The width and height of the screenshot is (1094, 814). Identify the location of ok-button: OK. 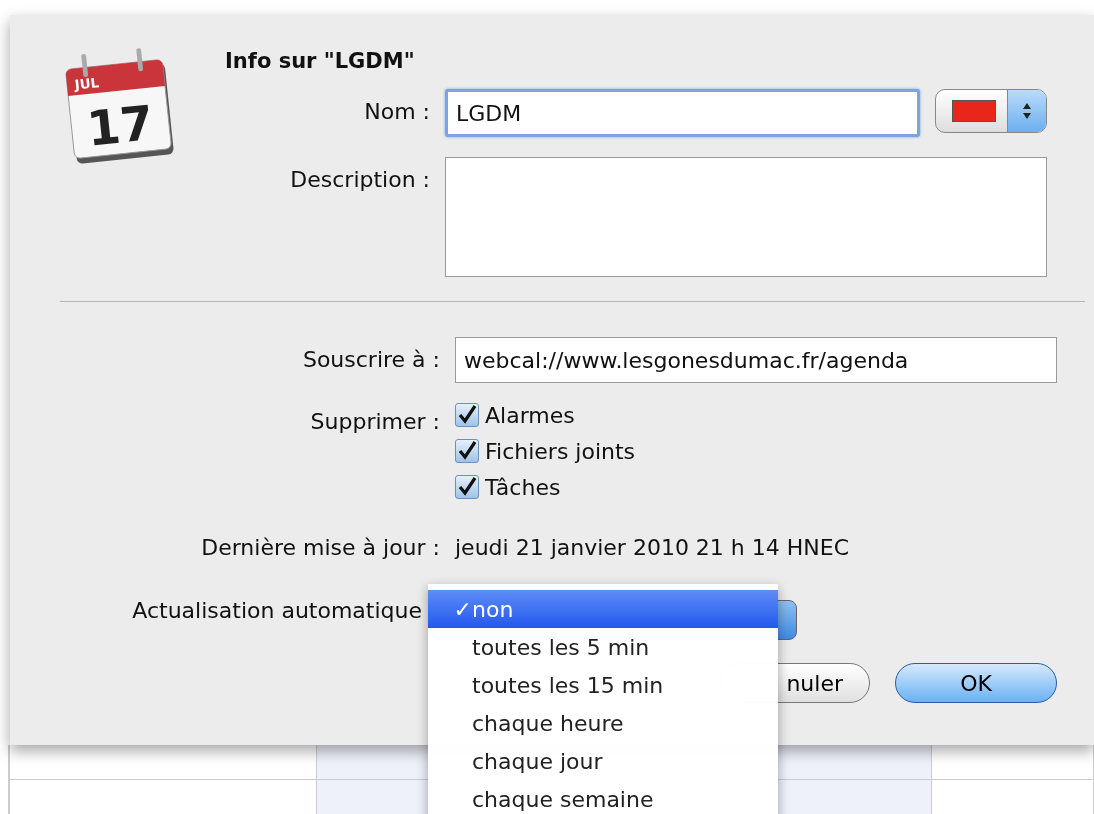
(976, 683).